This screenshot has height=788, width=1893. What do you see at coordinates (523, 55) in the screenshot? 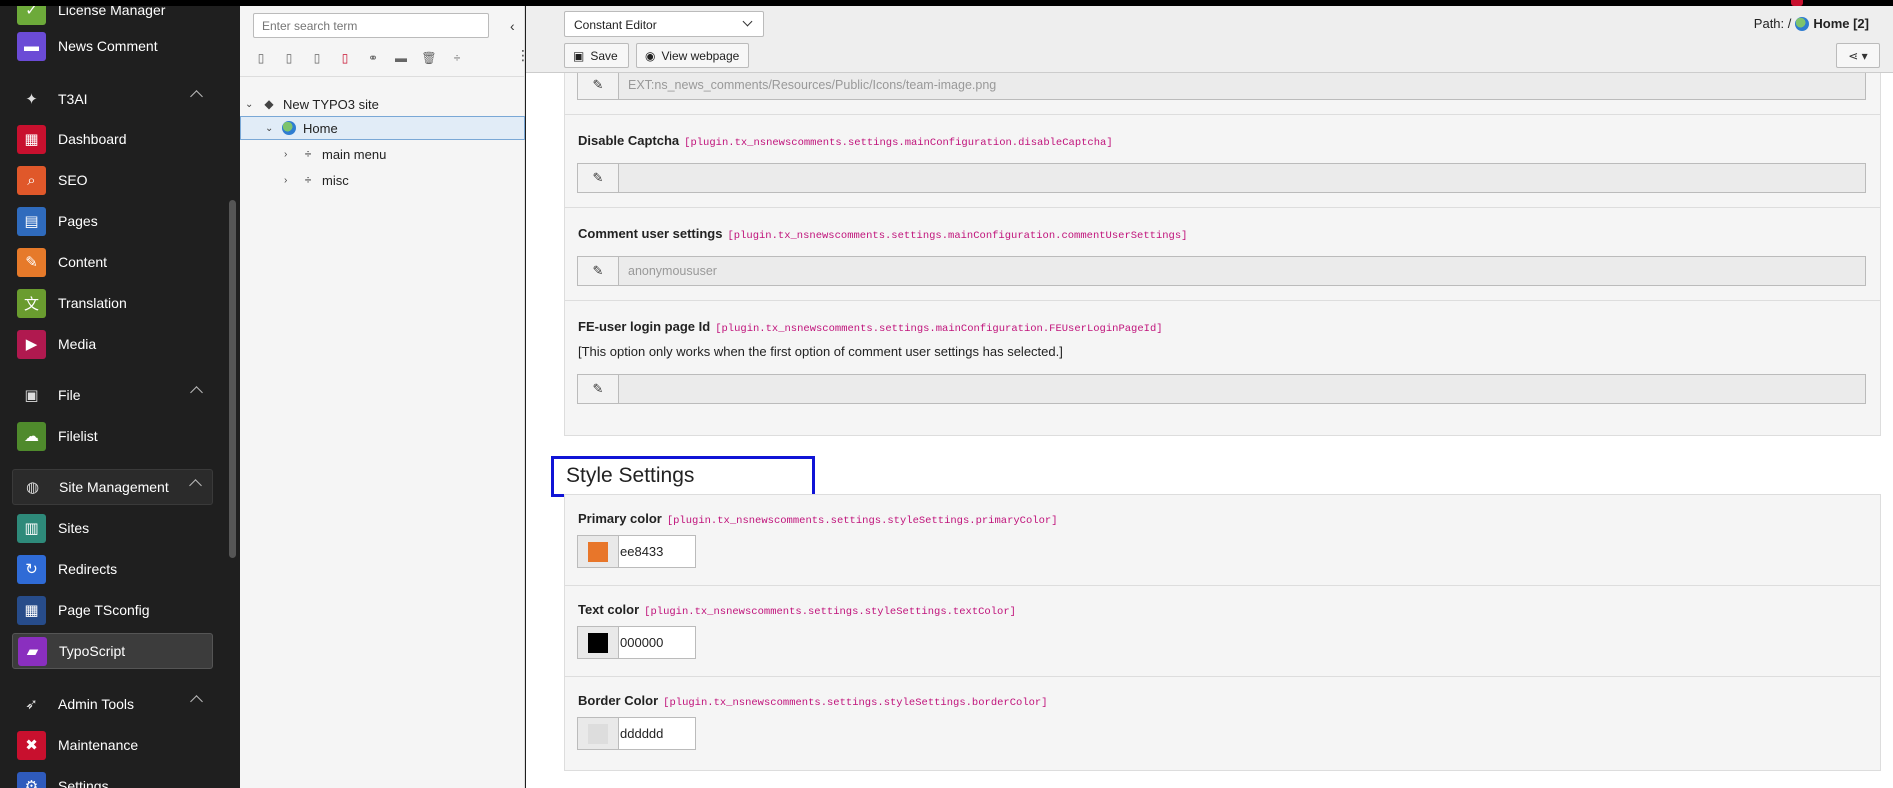
I see `more-icon: ⋮` at bounding box center [523, 55].